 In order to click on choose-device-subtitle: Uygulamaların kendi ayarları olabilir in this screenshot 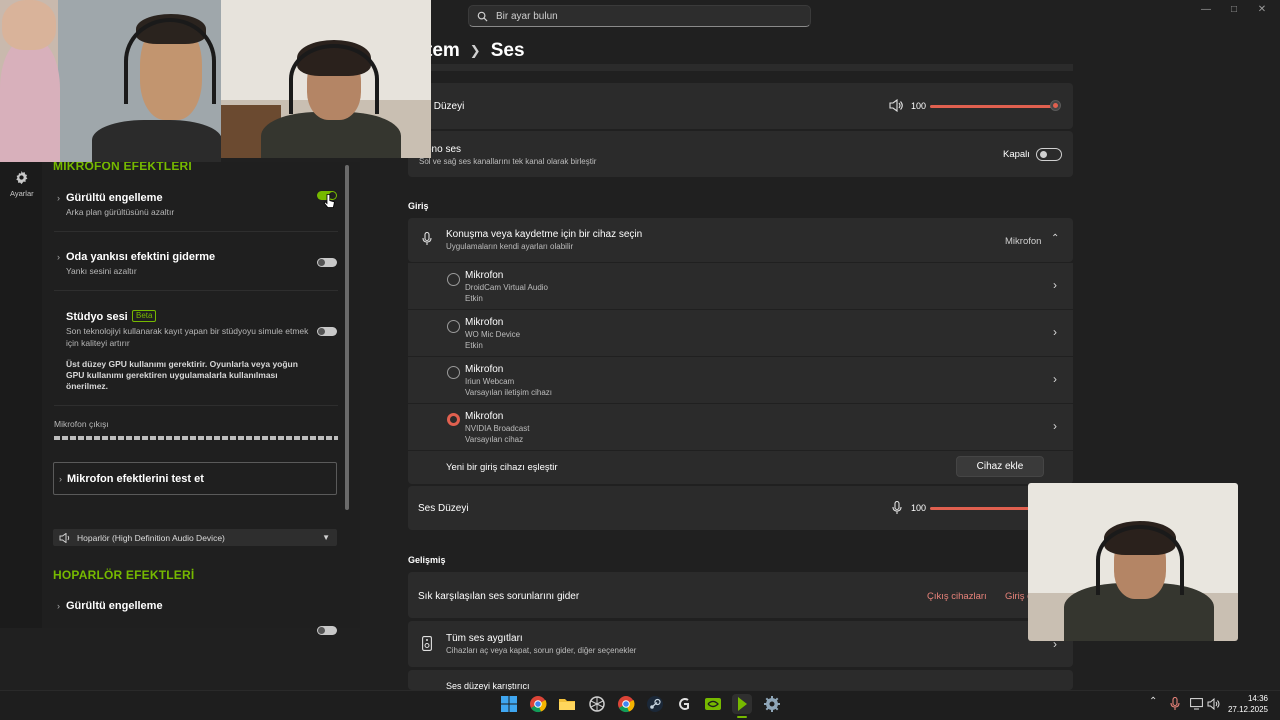, I will do `click(510, 246)`.